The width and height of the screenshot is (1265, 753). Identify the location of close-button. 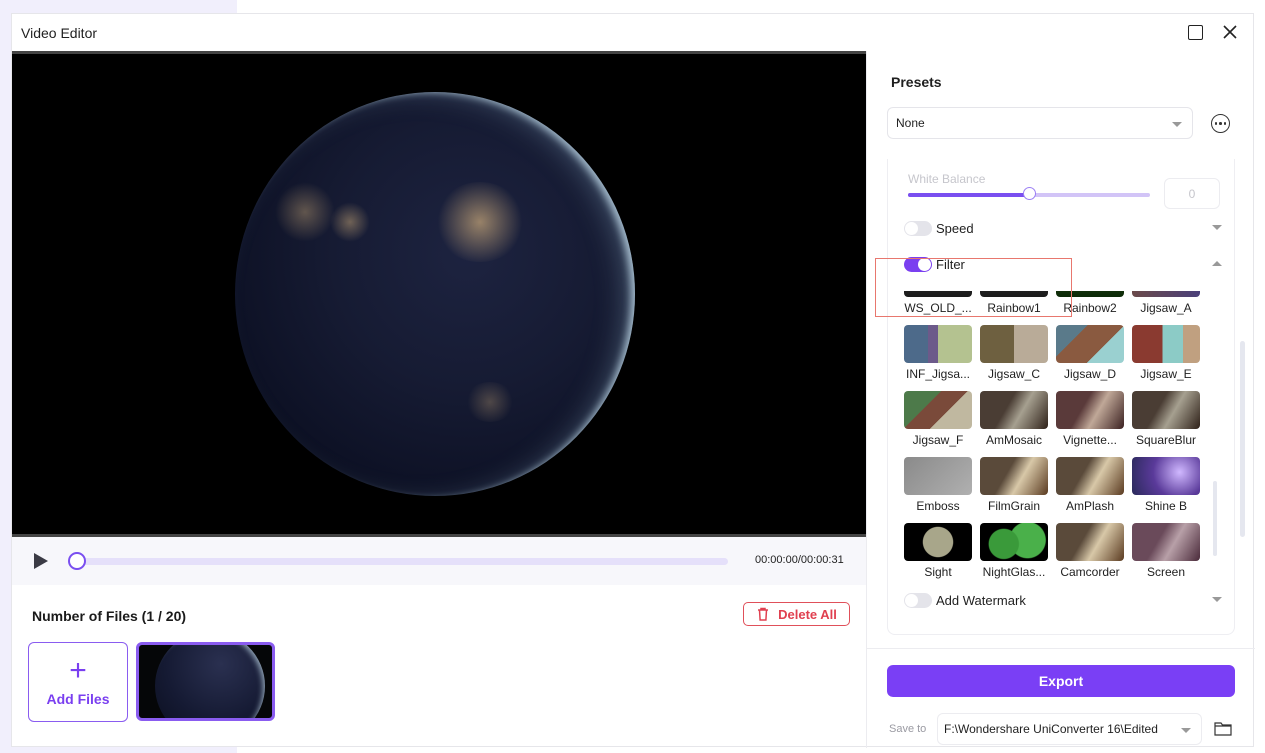
(1230, 32).